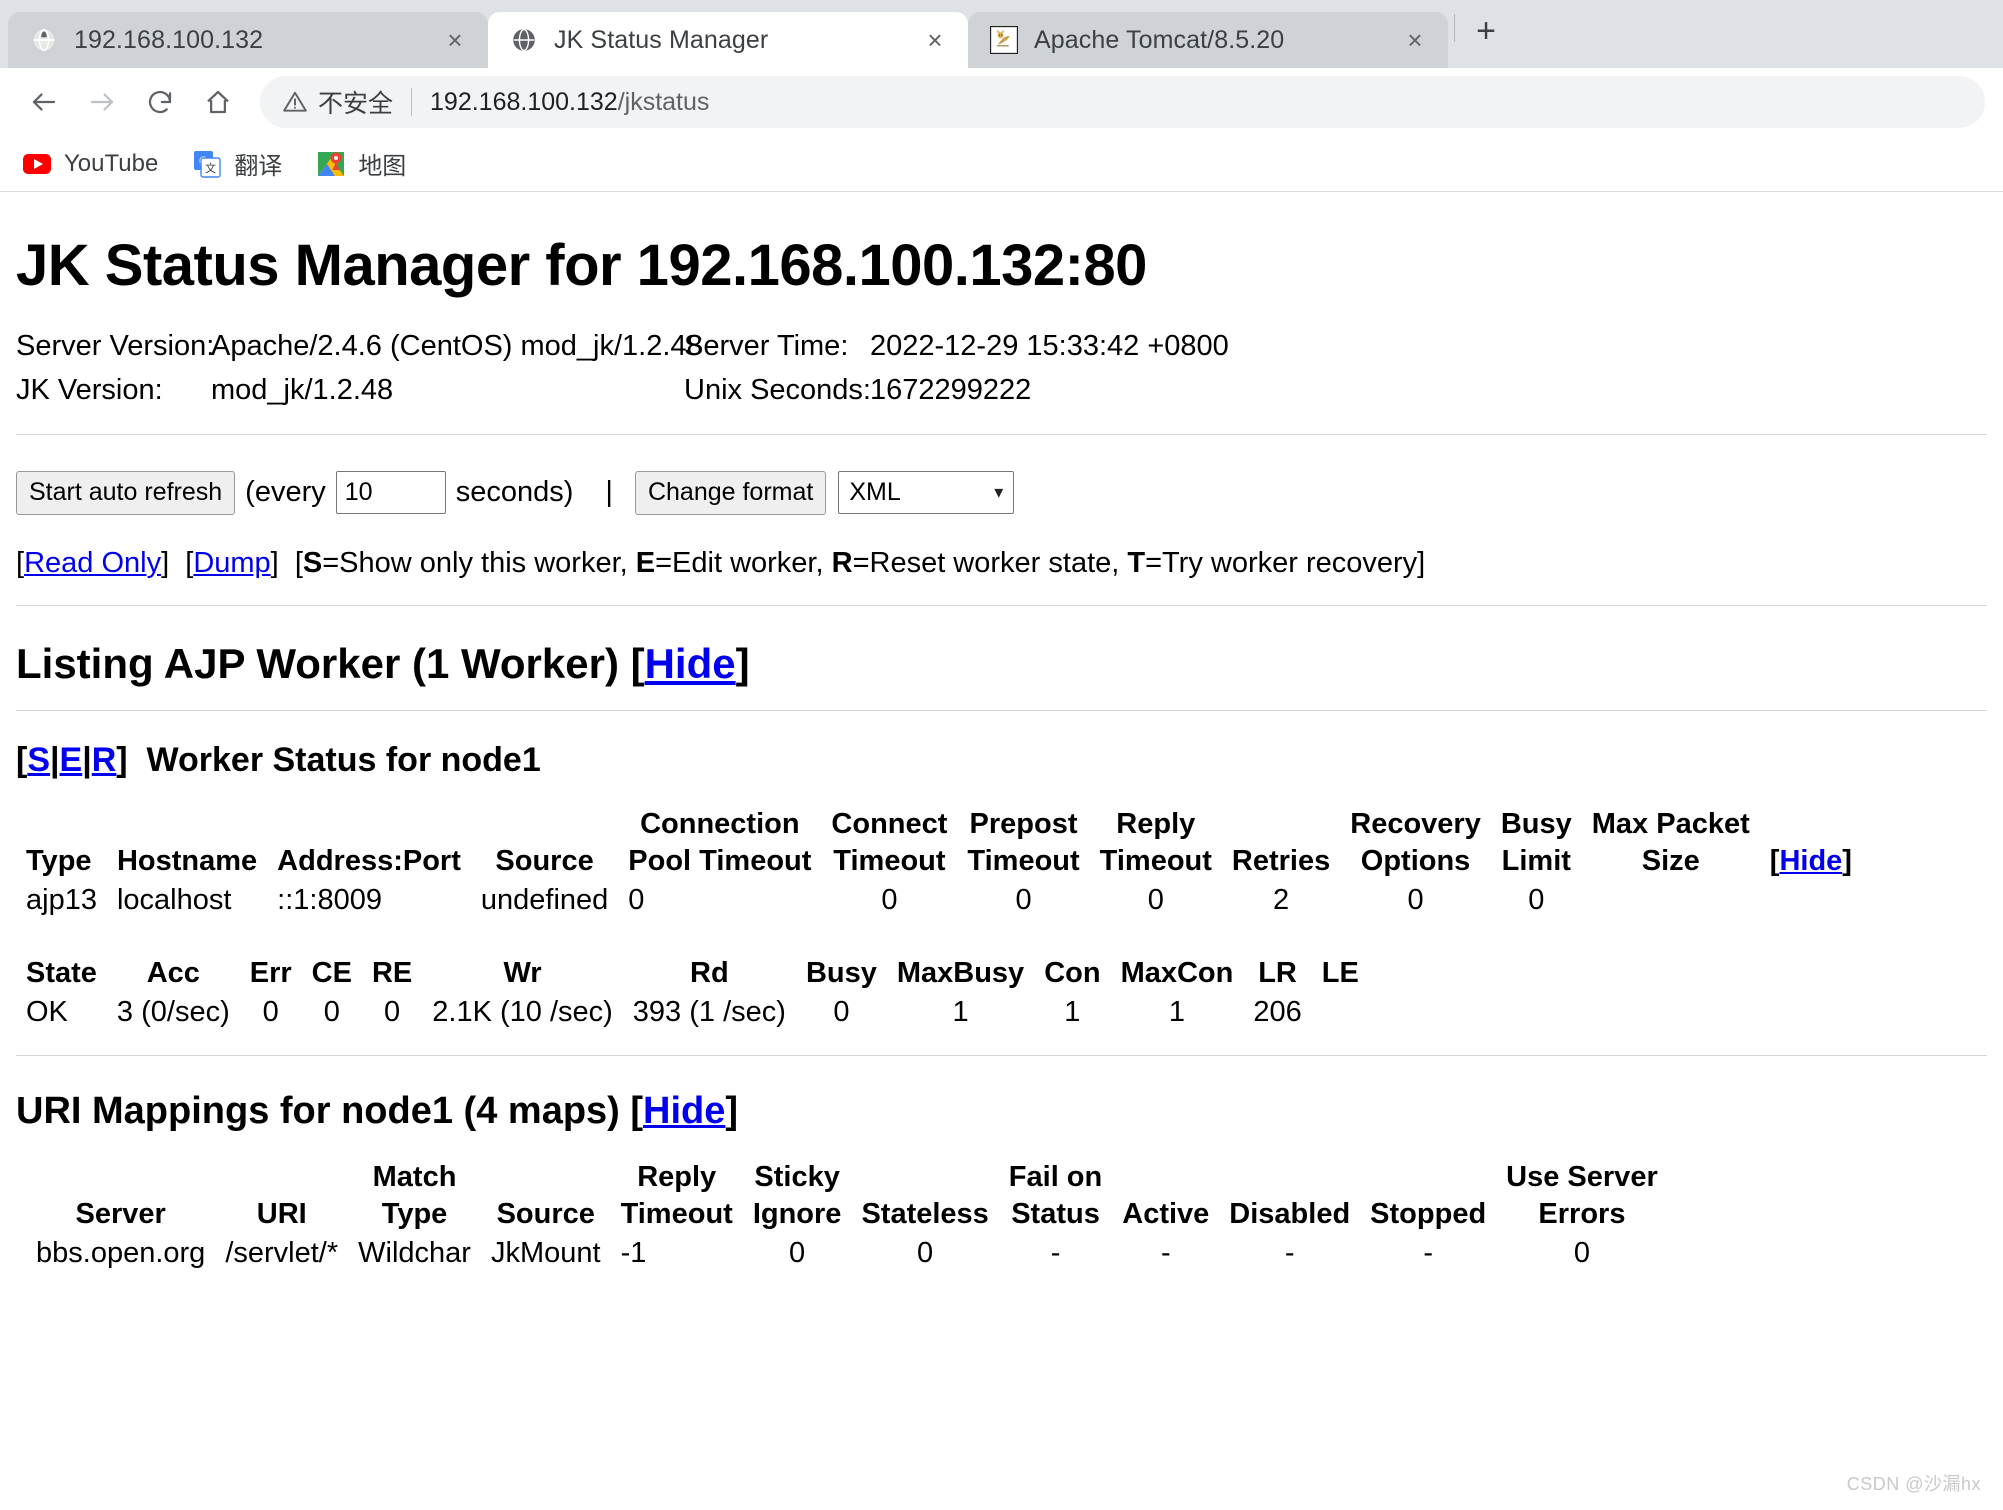 Image resolution: width=2003 pixels, height=1510 pixels. I want to click on legend-t-key: T, so click(1136, 562).